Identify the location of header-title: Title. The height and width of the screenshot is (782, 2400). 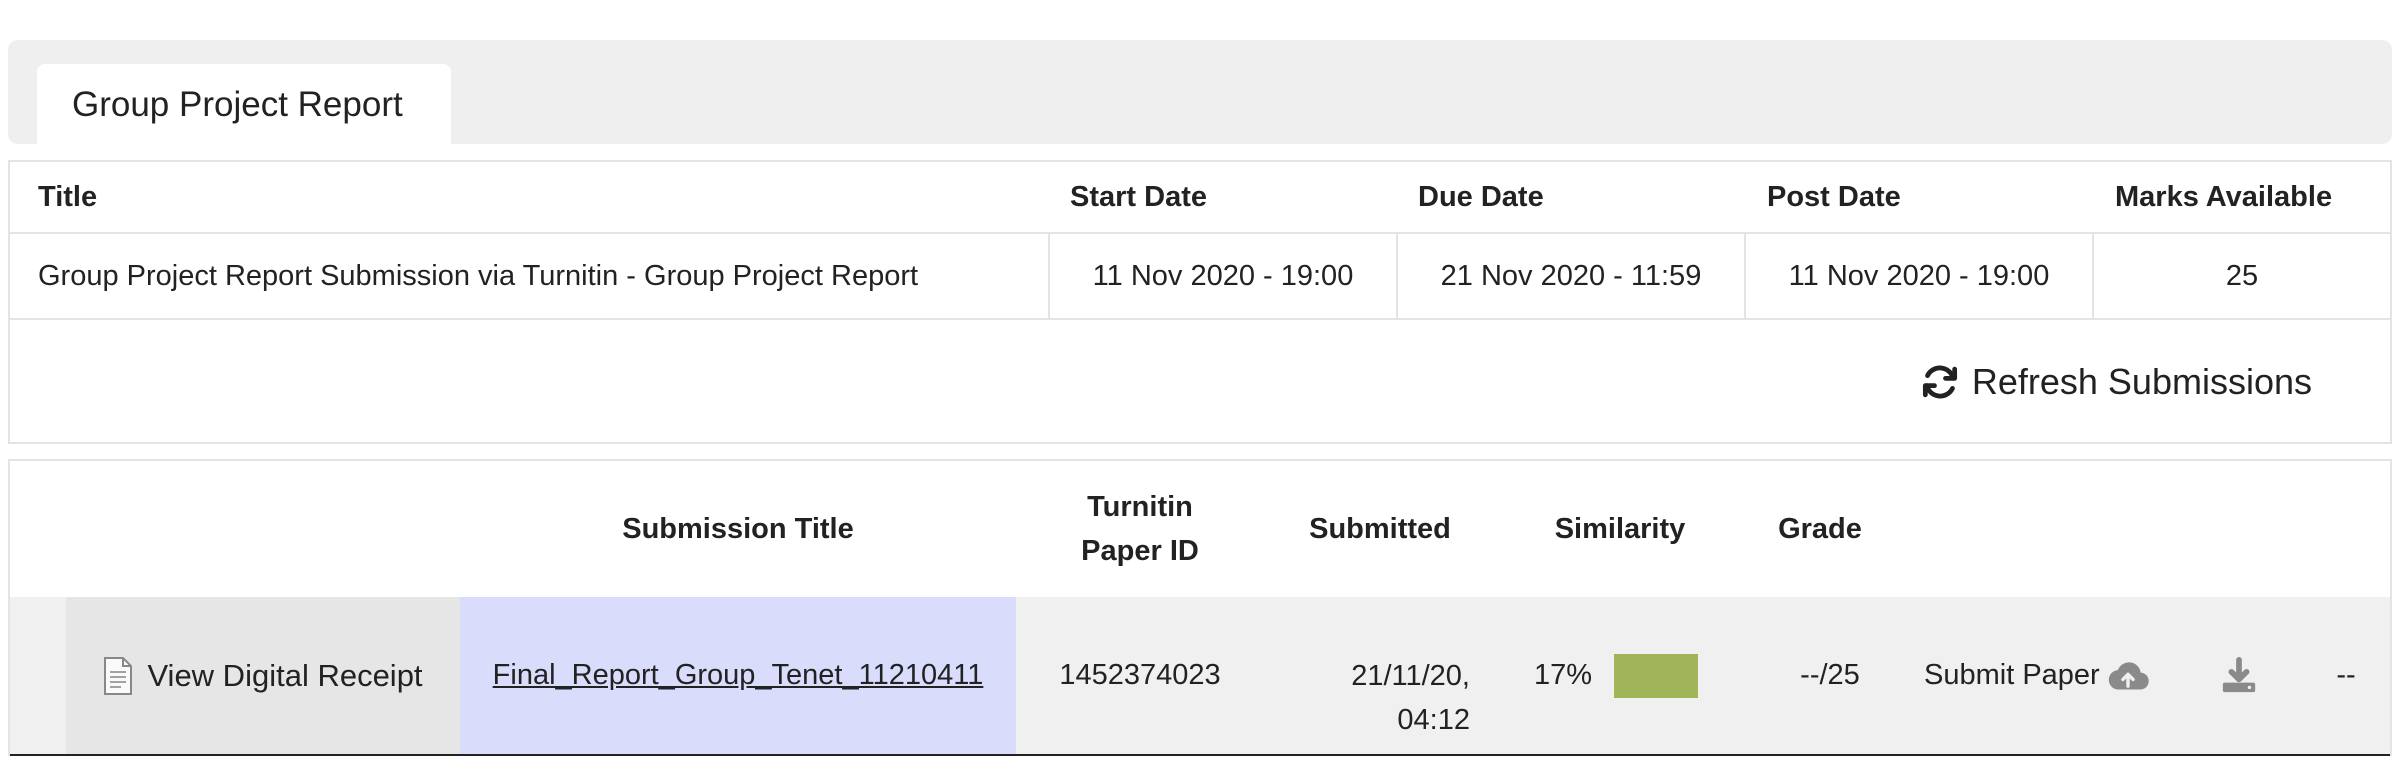
(68, 196).